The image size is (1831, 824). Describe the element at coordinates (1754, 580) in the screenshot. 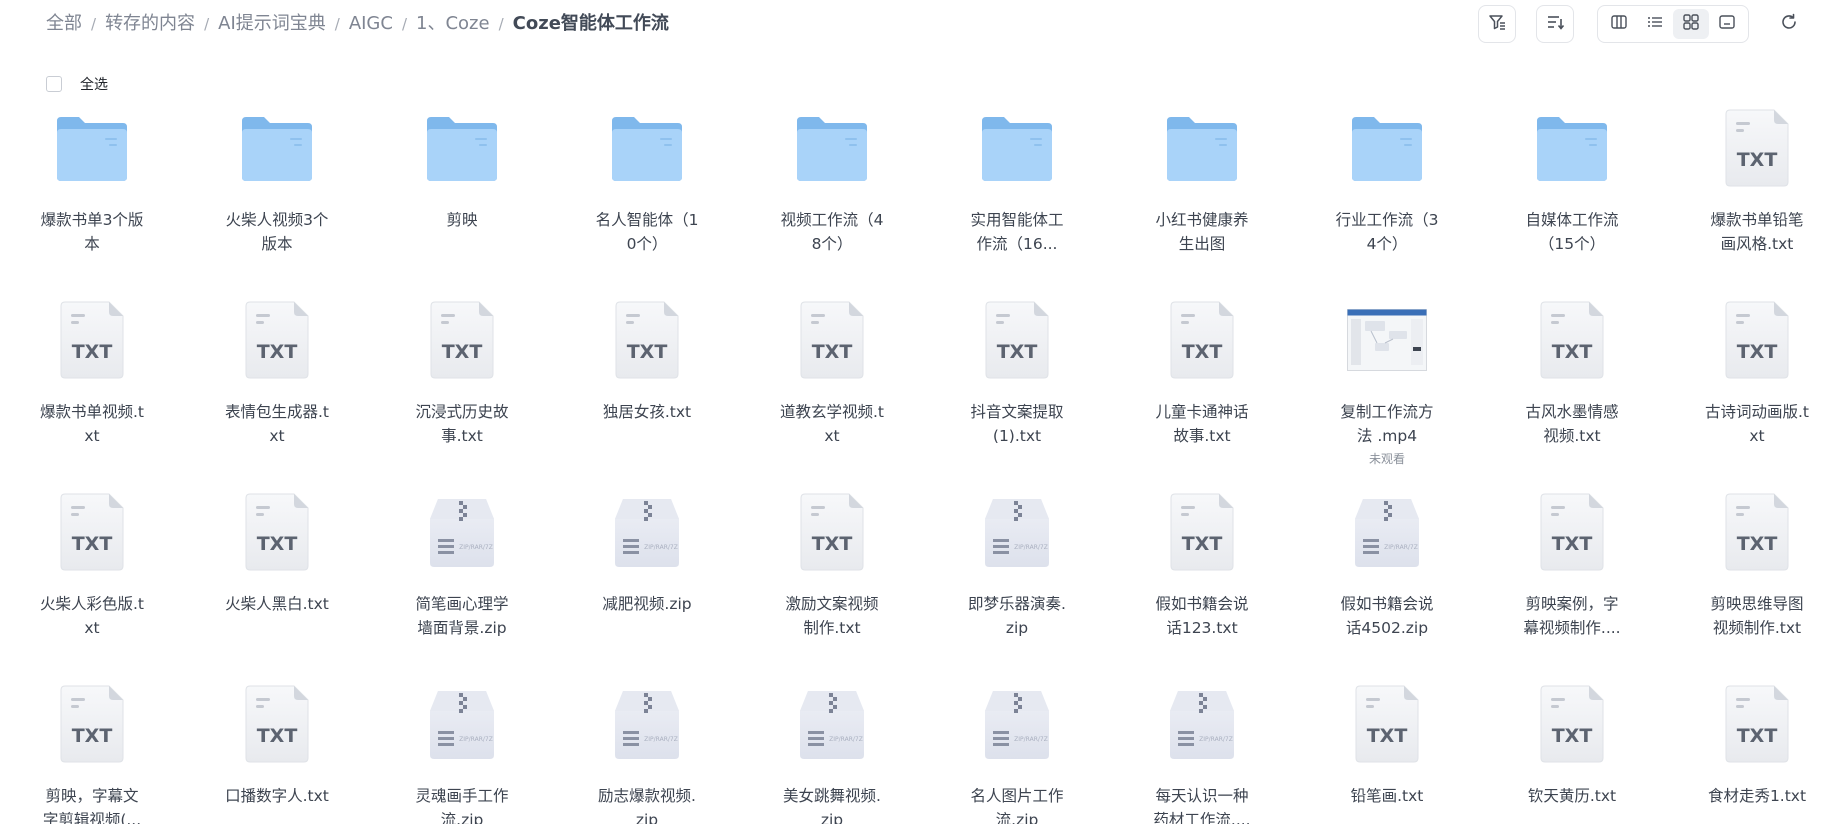

I see `file-item: TXT 剪映思维导图视频制作.txt` at that location.